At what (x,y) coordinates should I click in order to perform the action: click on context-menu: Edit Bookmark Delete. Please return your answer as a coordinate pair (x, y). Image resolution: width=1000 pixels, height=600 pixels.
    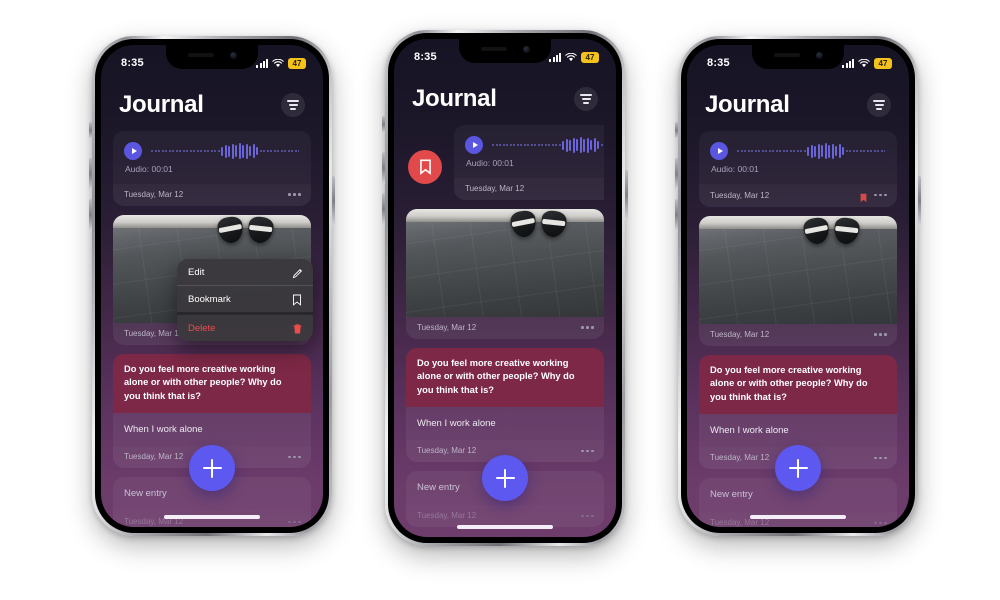
    Looking at the image, I should click on (245, 300).